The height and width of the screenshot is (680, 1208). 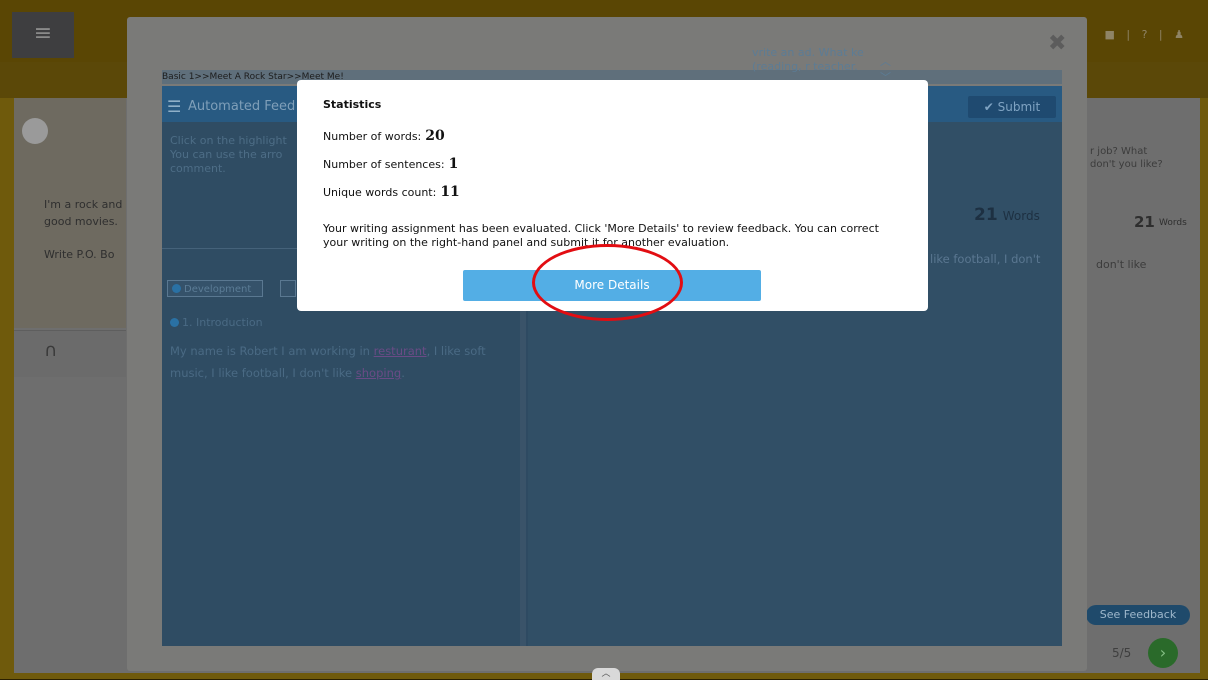 What do you see at coordinates (1057, 43) in the screenshot?
I see `close-icon: ✖` at bounding box center [1057, 43].